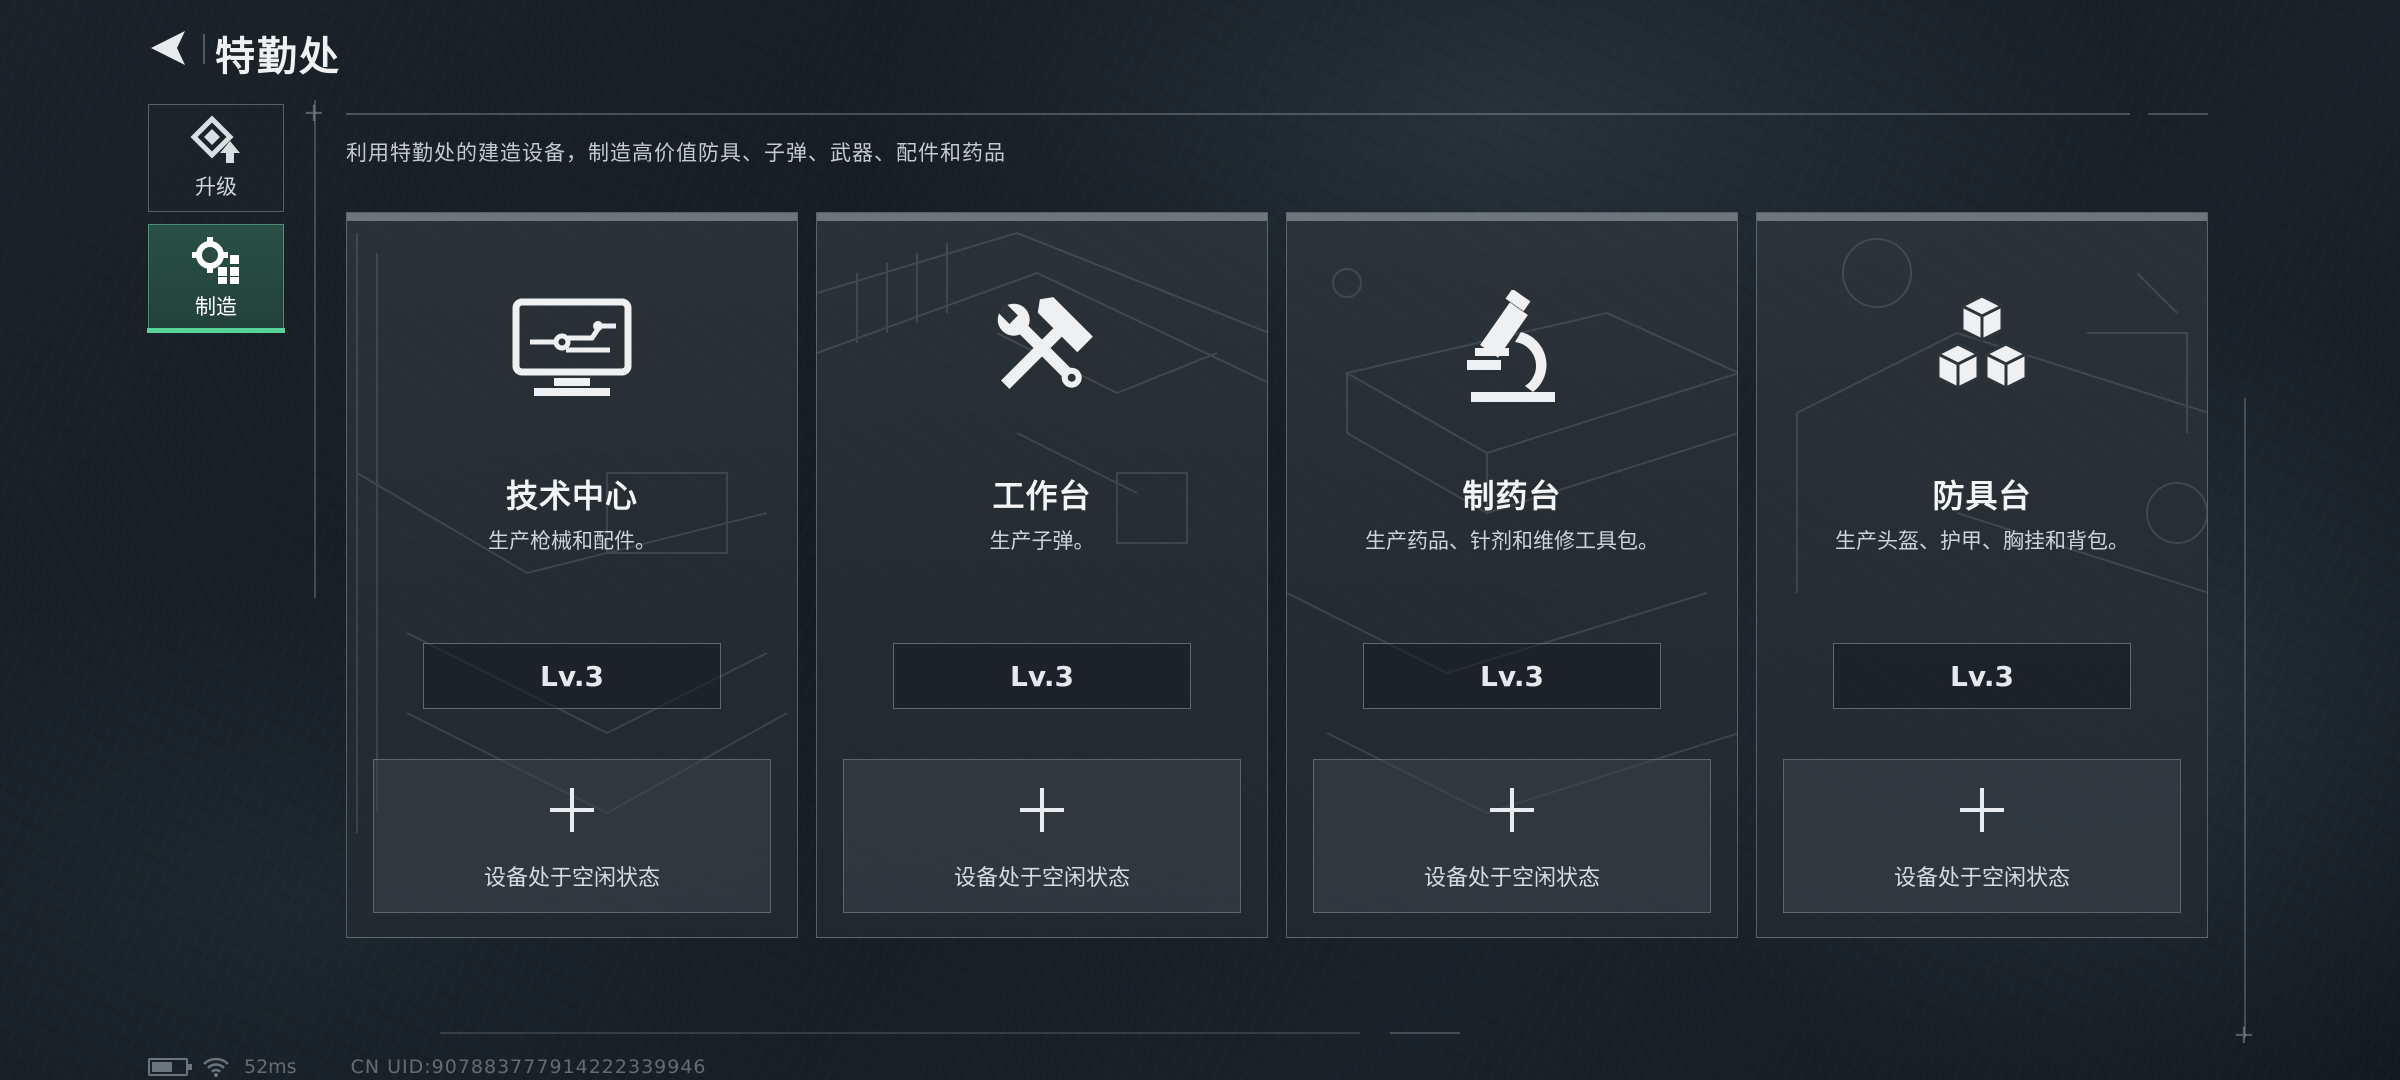  Describe the element at coordinates (1238, 114) in the screenshot. I see `top-divider-line` at that location.